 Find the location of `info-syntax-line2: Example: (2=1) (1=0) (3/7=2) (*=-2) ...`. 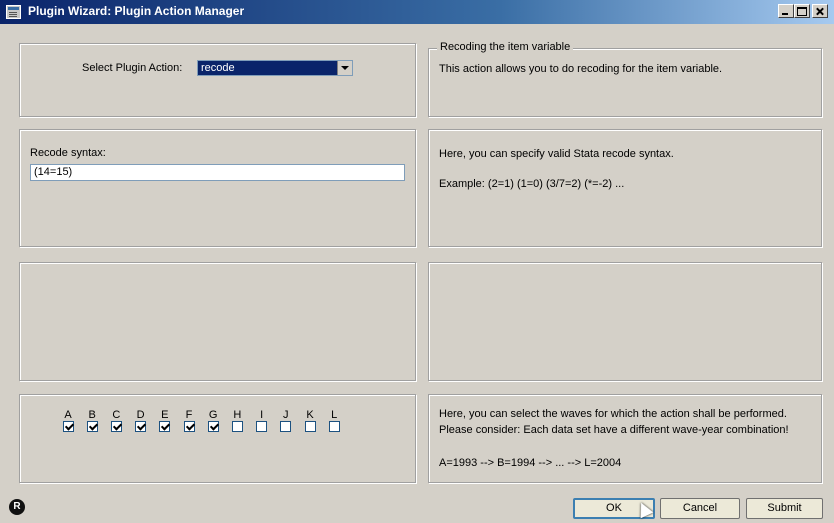

info-syntax-line2: Example: (2=1) (1=0) (3/7=2) (*=-2) ... is located at coordinates (532, 184).